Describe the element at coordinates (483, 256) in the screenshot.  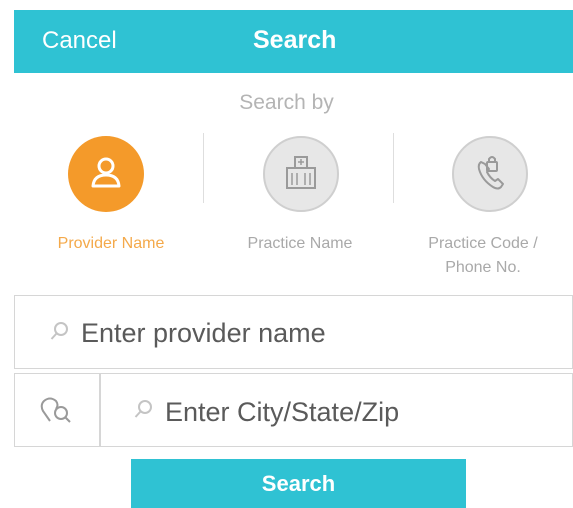
I see `practice-code-label: Practice Code / Phone No.` at that location.